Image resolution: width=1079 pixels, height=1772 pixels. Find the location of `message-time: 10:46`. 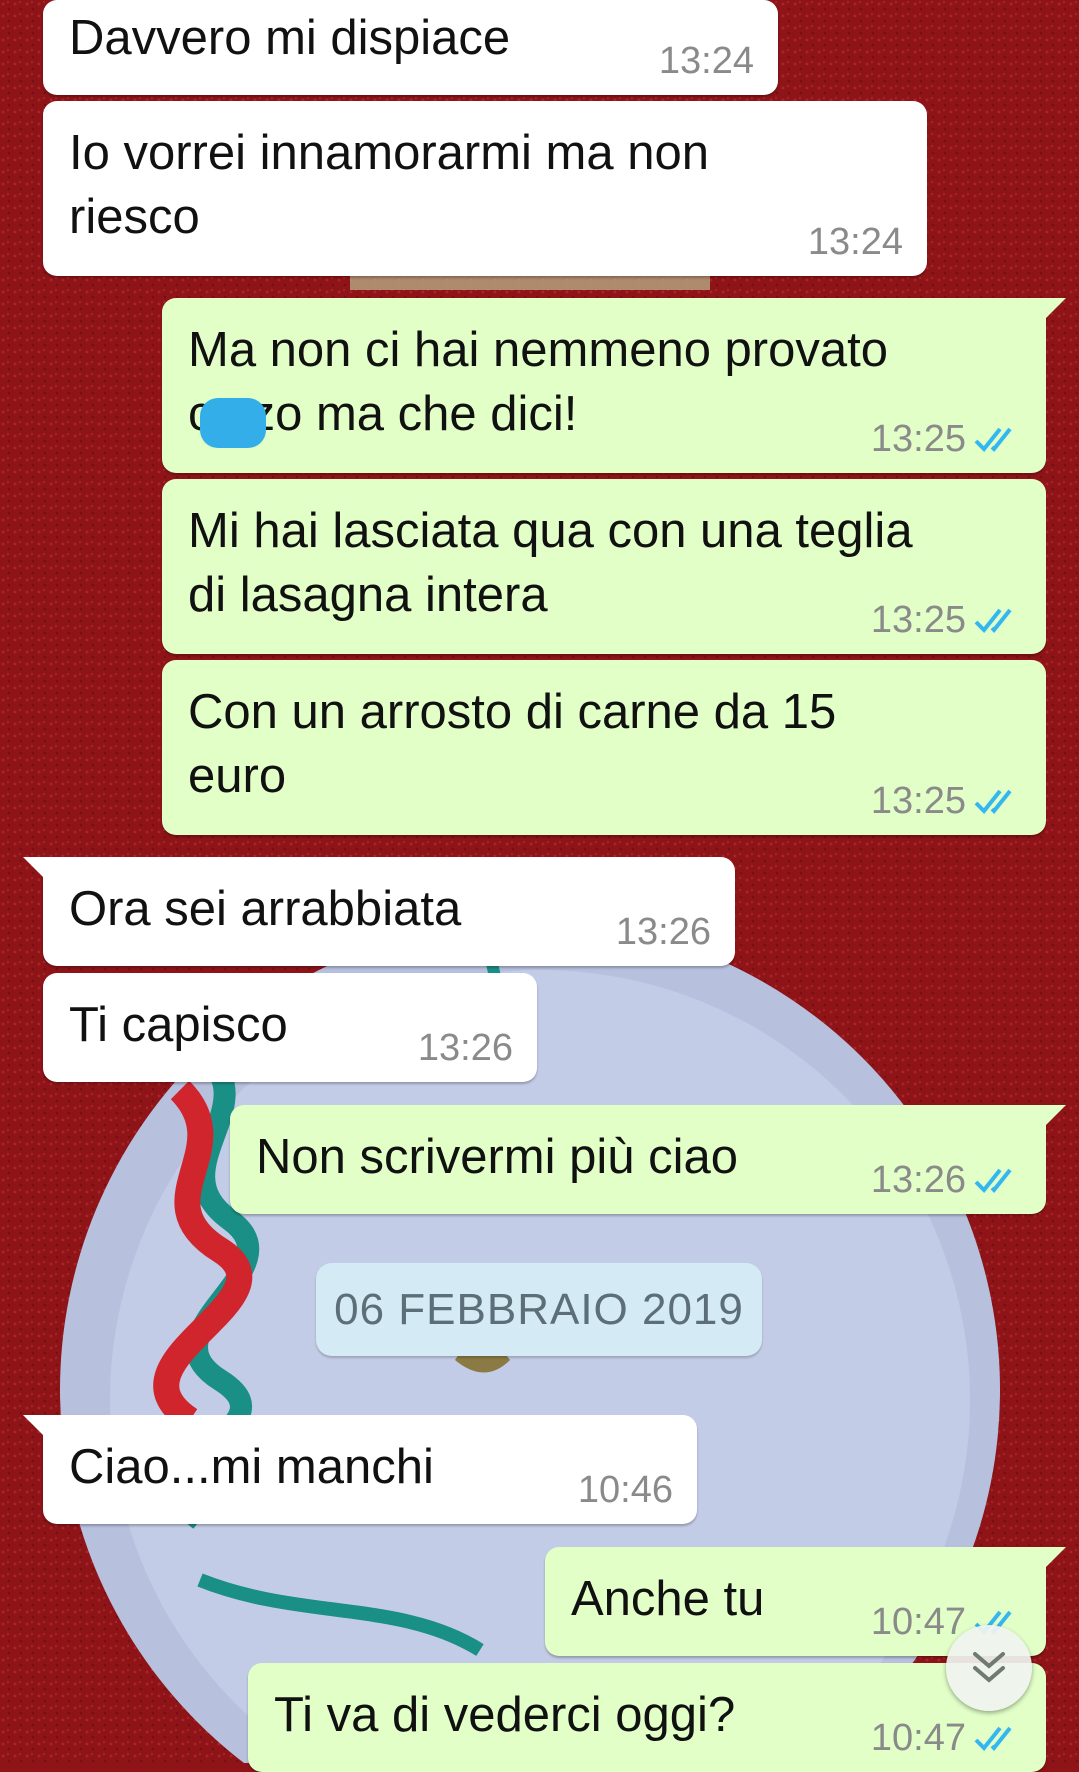

message-time: 10:46 is located at coordinates (625, 1490).